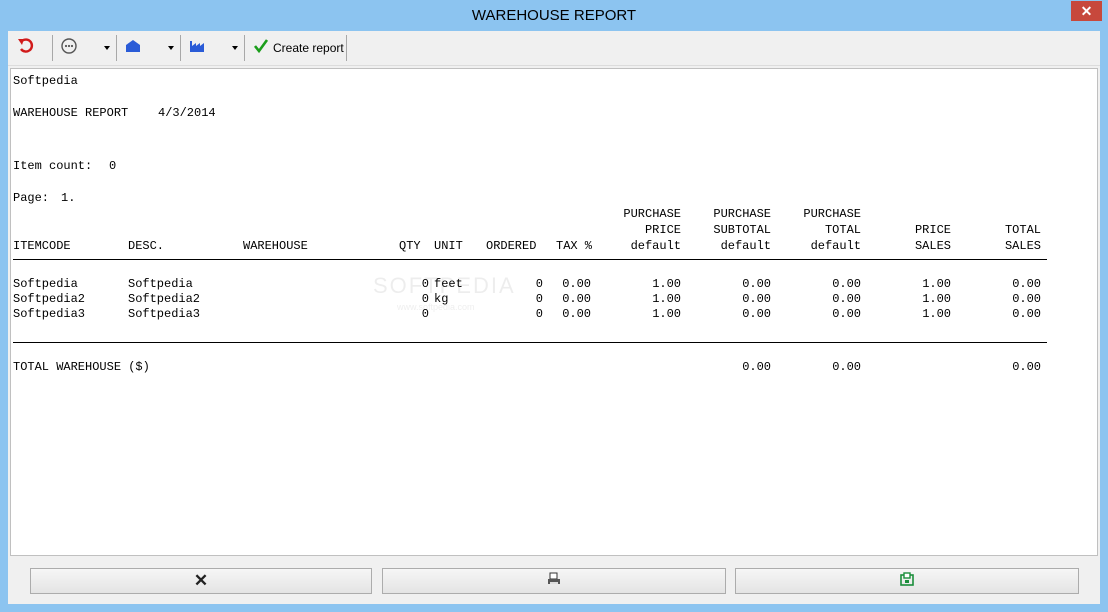 The height and width of the screenshot is (612, 1108). Describe the element at coordinates (308, 48) in the screenshot. I see `create-report-label: Create report` at that location.